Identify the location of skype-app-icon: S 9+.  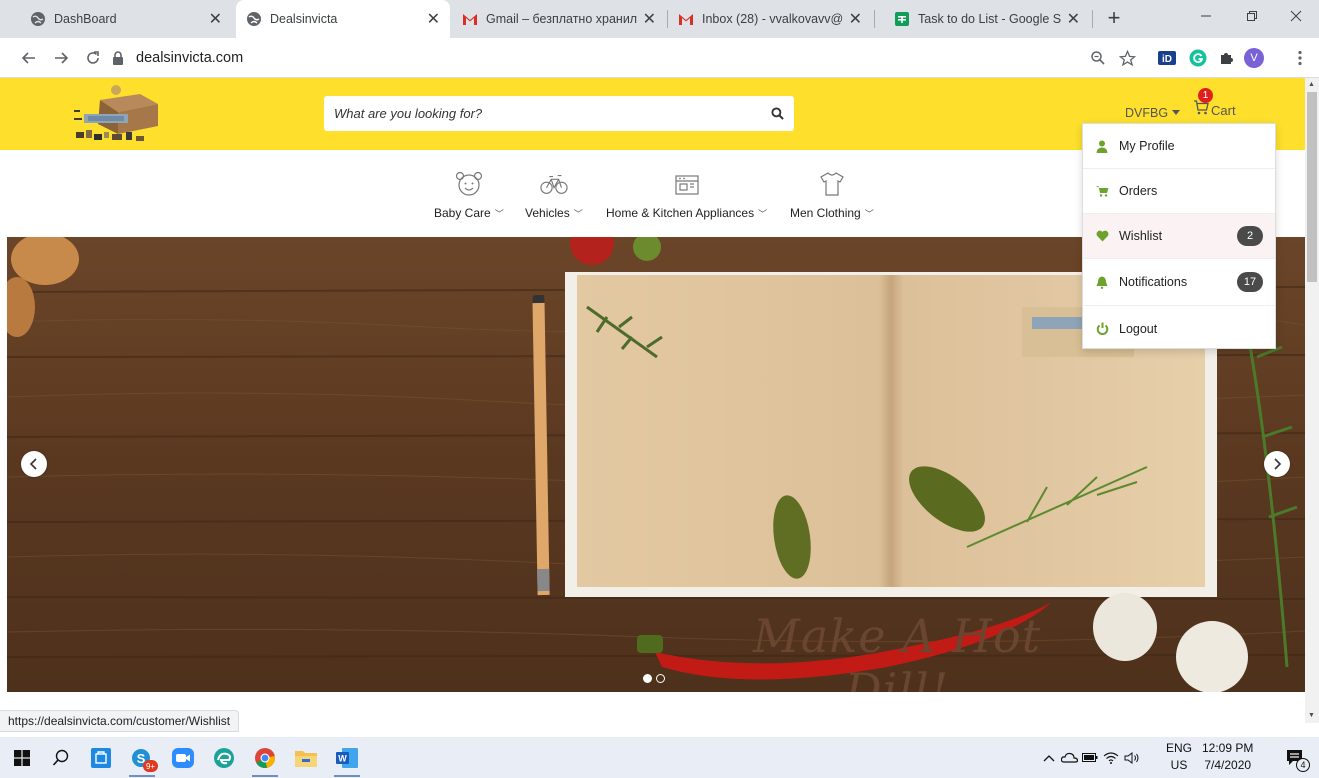
(142, 760).